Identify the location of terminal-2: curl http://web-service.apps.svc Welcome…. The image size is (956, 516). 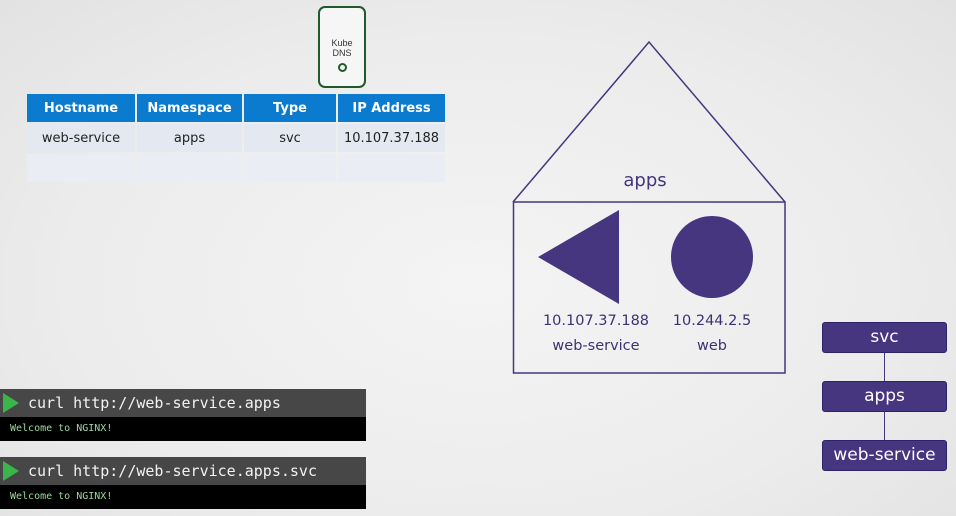
(183, 483).